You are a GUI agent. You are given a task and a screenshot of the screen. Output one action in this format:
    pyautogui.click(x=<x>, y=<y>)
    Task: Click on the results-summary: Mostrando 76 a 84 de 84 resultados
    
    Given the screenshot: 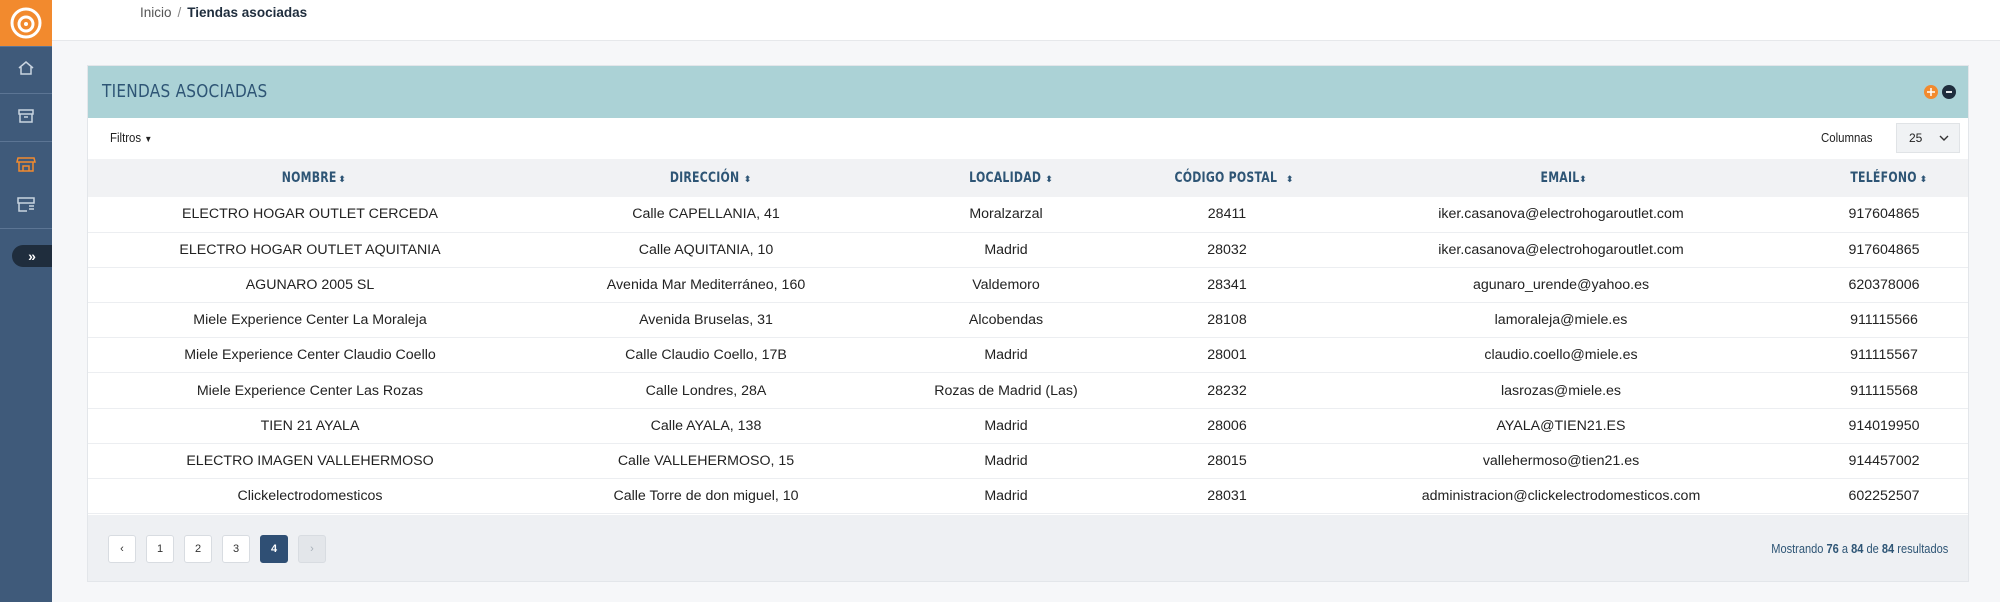 What is the action you would take?
    pyautogui.click(x=1859, y=548)
    